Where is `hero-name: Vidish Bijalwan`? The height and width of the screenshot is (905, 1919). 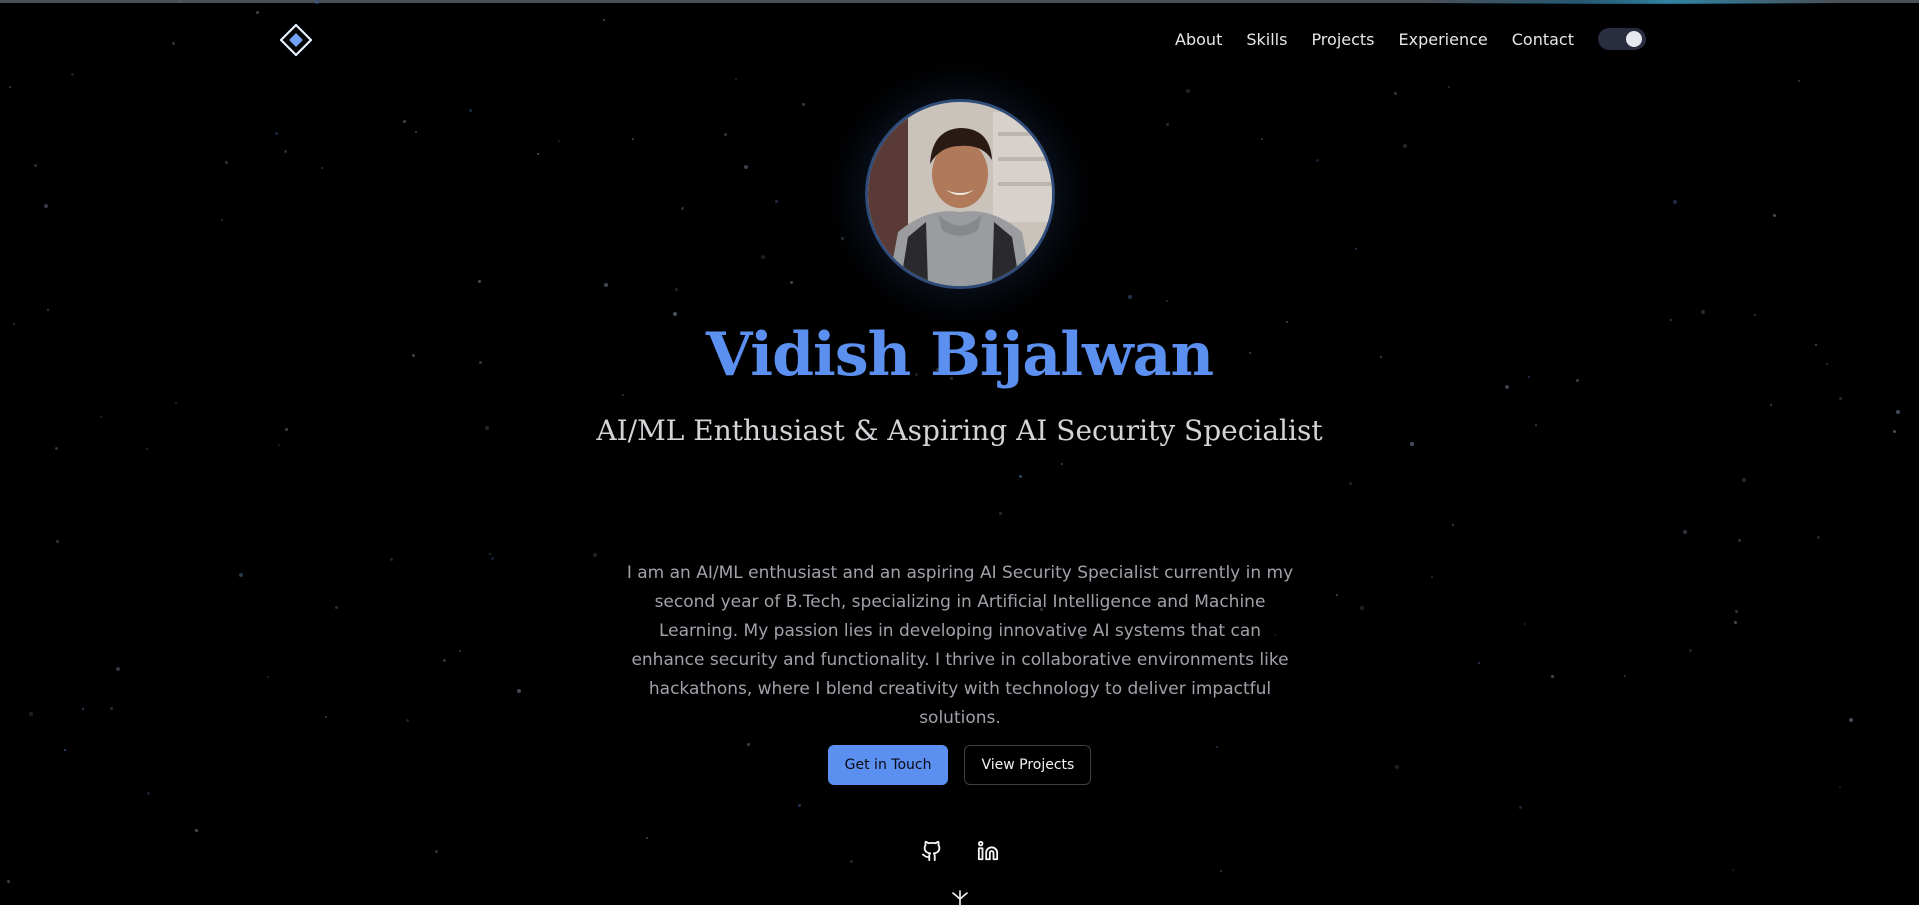
hero-name: Vidish Bijalwan is located at coordinates (959, 355).